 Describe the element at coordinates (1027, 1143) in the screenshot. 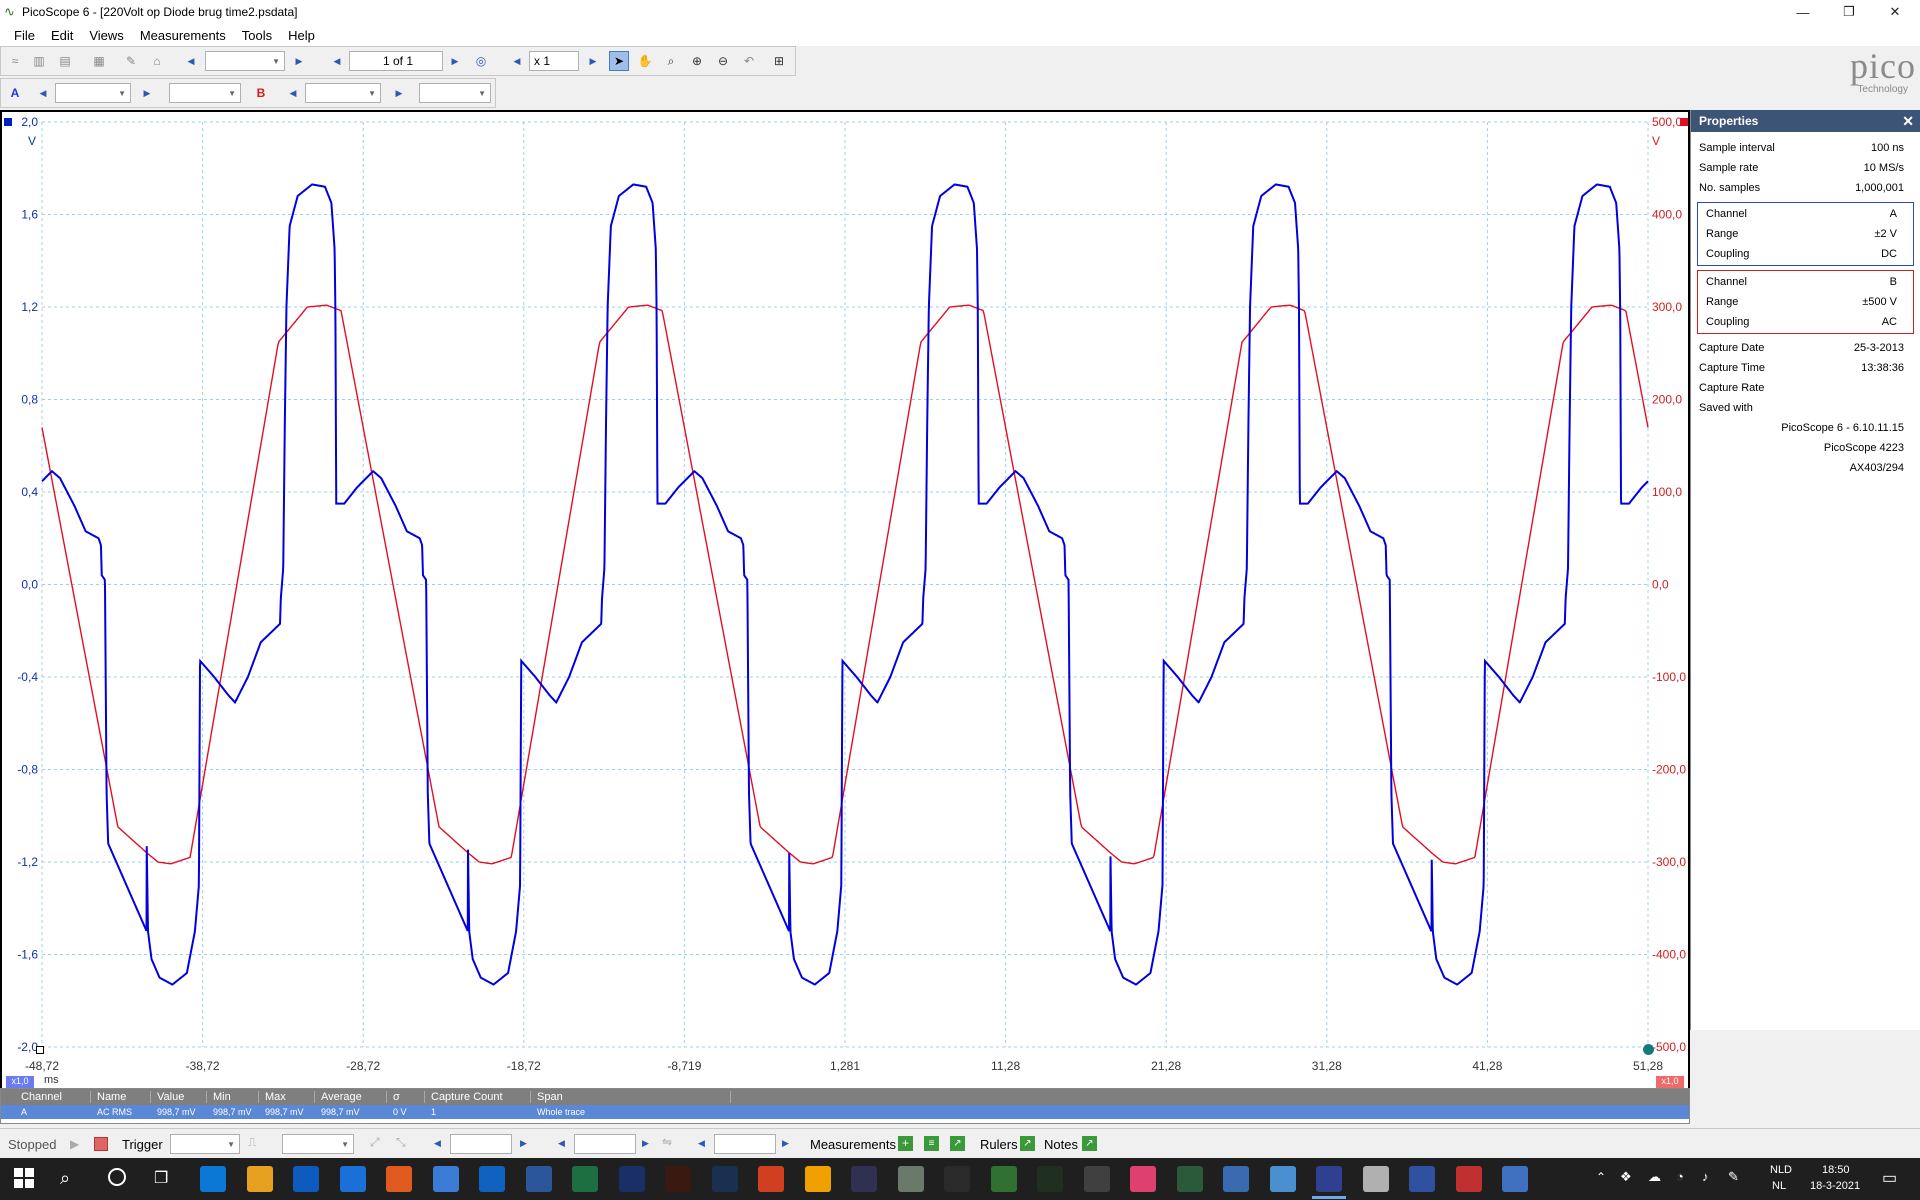

I see `rulers-icon: ↗` at that location.